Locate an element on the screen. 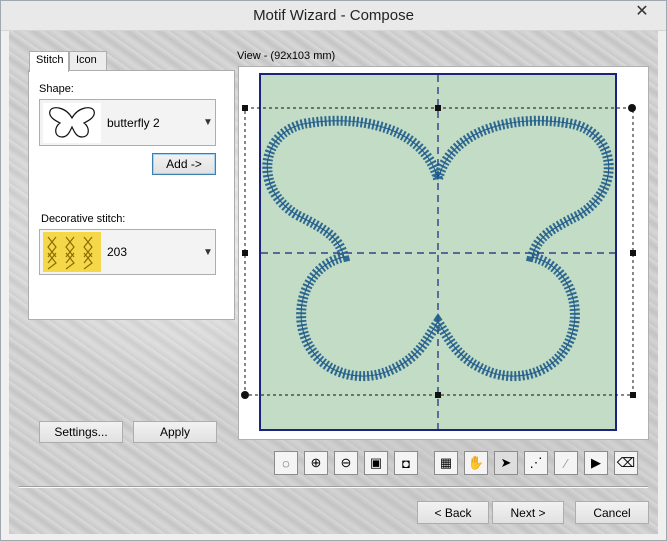  footer-divider is located at coordinates (333, 487).